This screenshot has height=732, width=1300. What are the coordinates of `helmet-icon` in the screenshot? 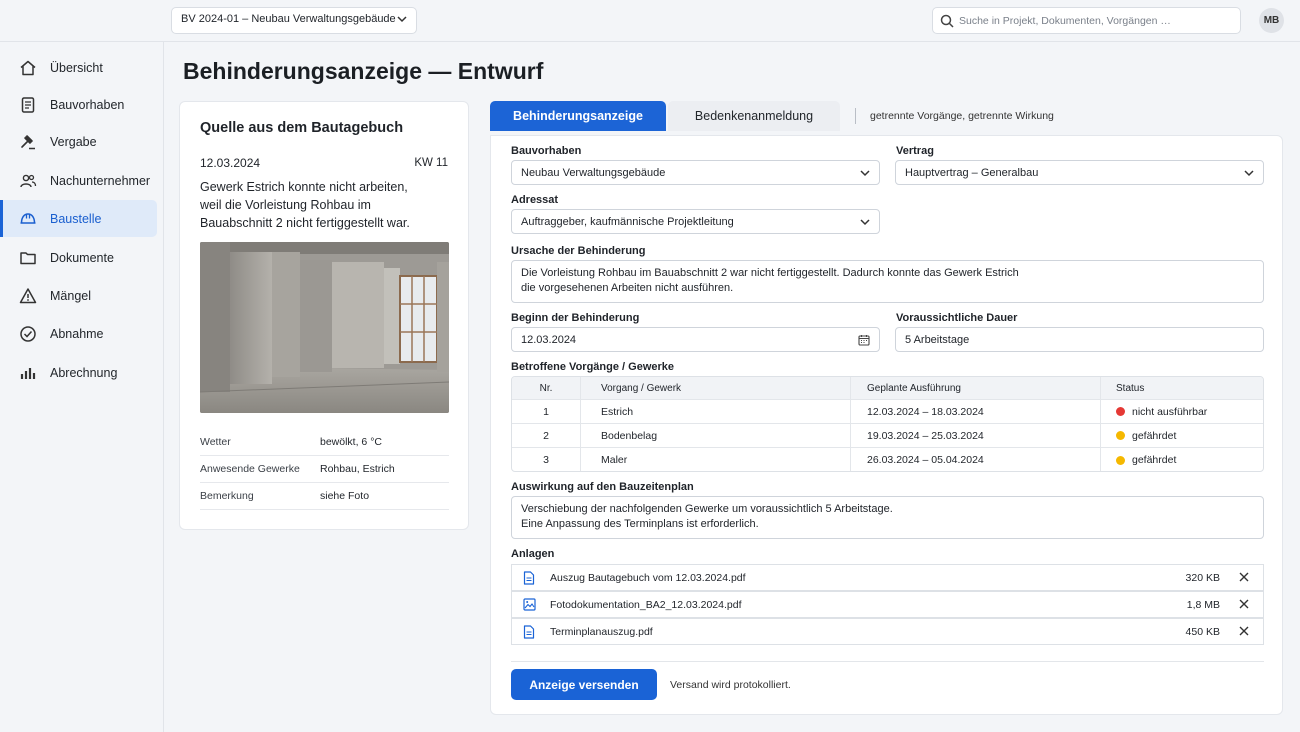 It's located at (28, 219).